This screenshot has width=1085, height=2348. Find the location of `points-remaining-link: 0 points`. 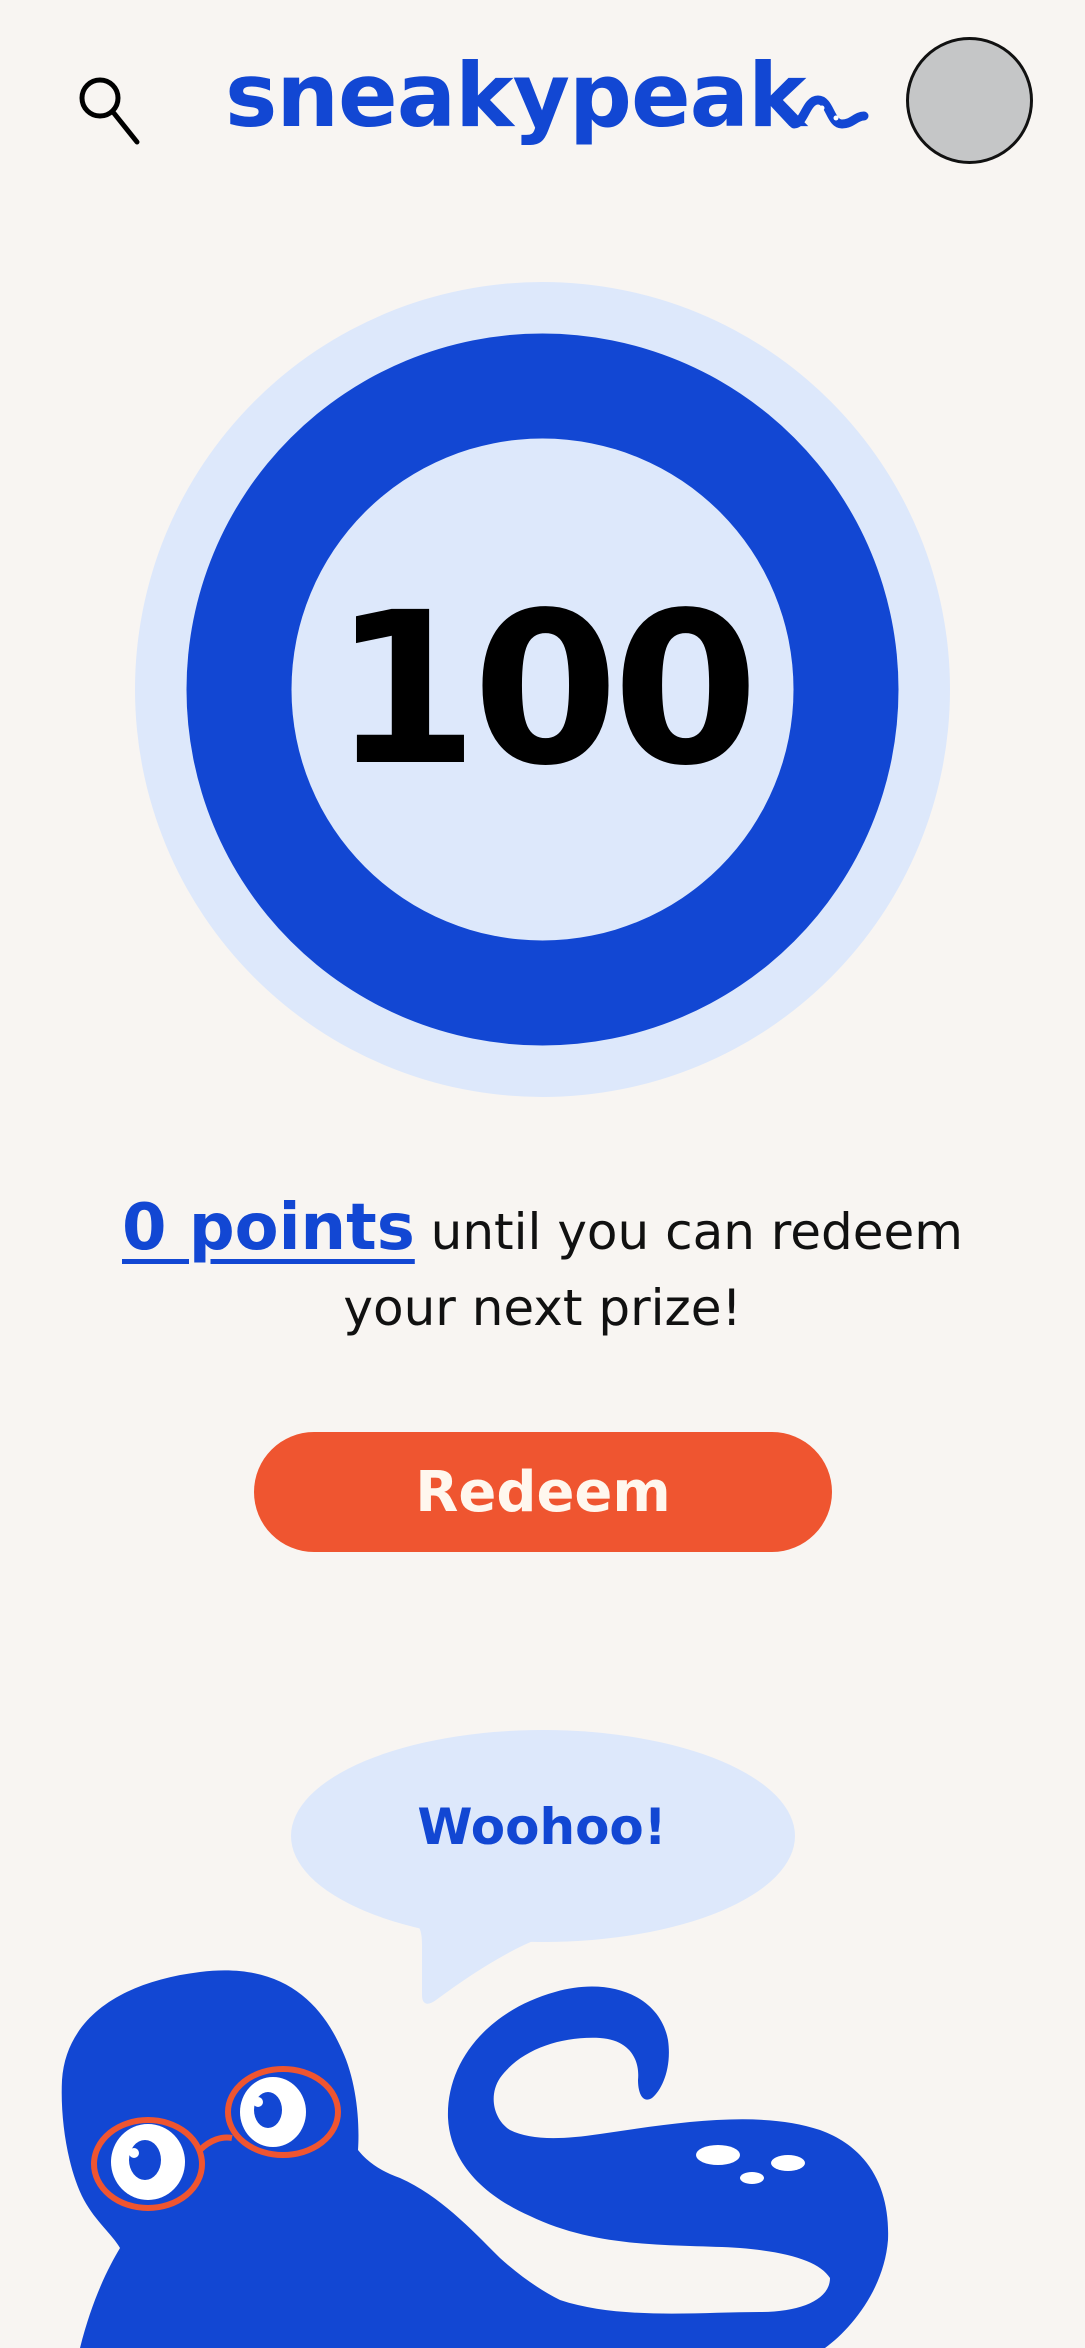

points-remaining-link: 0 points is located at coordinates (268, 1228).